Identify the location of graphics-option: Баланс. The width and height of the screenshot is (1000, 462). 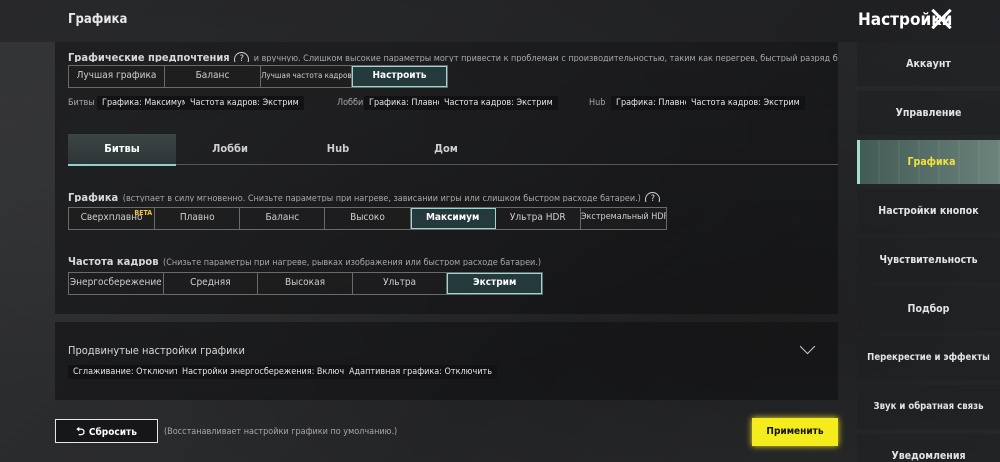
(283, 218).